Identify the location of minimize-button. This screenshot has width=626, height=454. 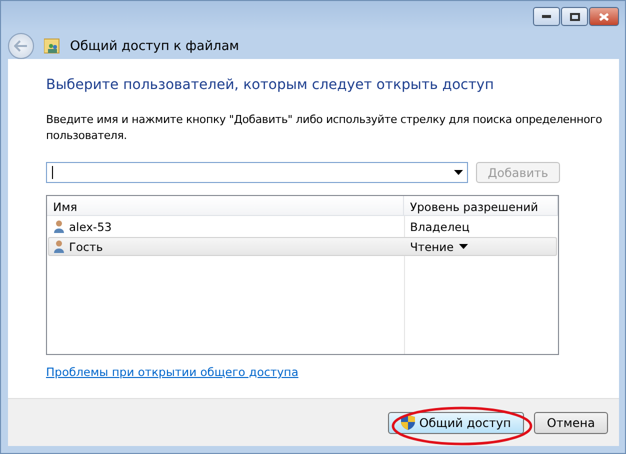
(546, 16).